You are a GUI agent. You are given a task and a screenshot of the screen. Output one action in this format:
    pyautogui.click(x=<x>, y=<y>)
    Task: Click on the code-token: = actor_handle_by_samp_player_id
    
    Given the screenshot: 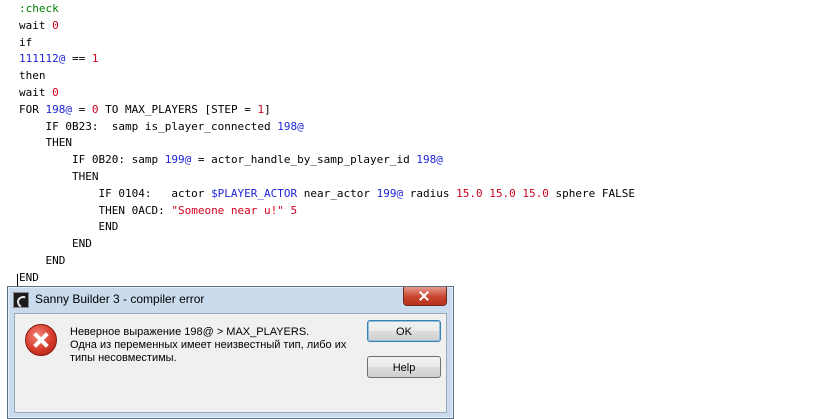 What is the action you would take?
    pyautogui.click(x=304, y=160)
    